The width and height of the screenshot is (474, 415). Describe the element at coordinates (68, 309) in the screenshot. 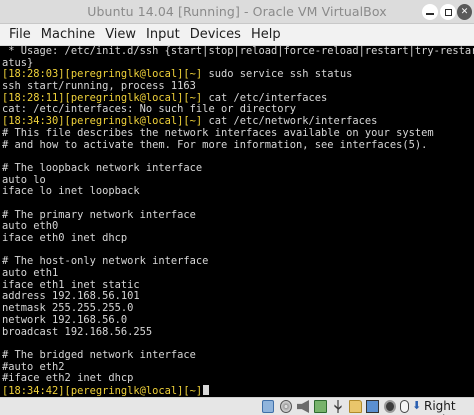

I see `terminal-text: netmask 255.255.255.0` at that location.